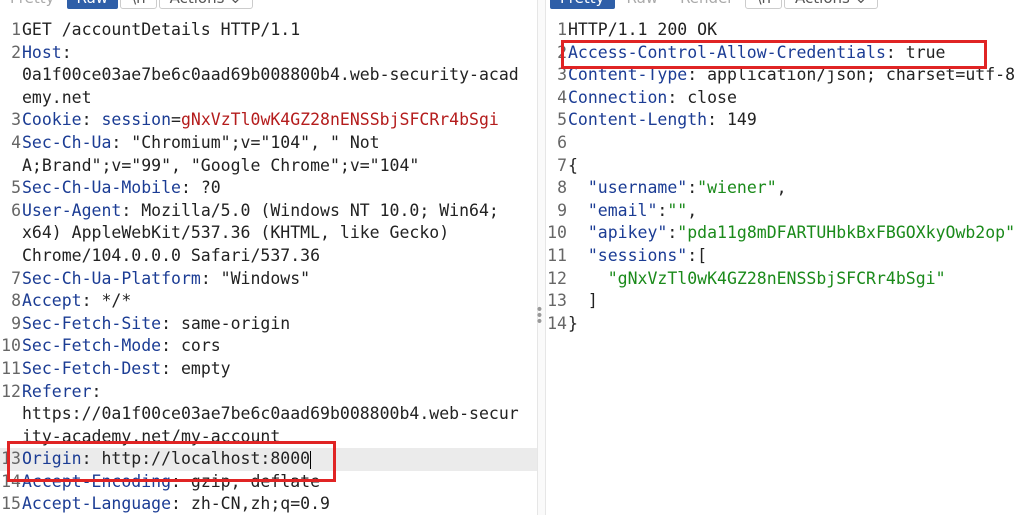 Image resolution: width=1021 pixels, height=515 pixels. Describe the element at coordinates (643, 4) in the screenshot. I see `response-tab-raw: Raw` at that location.